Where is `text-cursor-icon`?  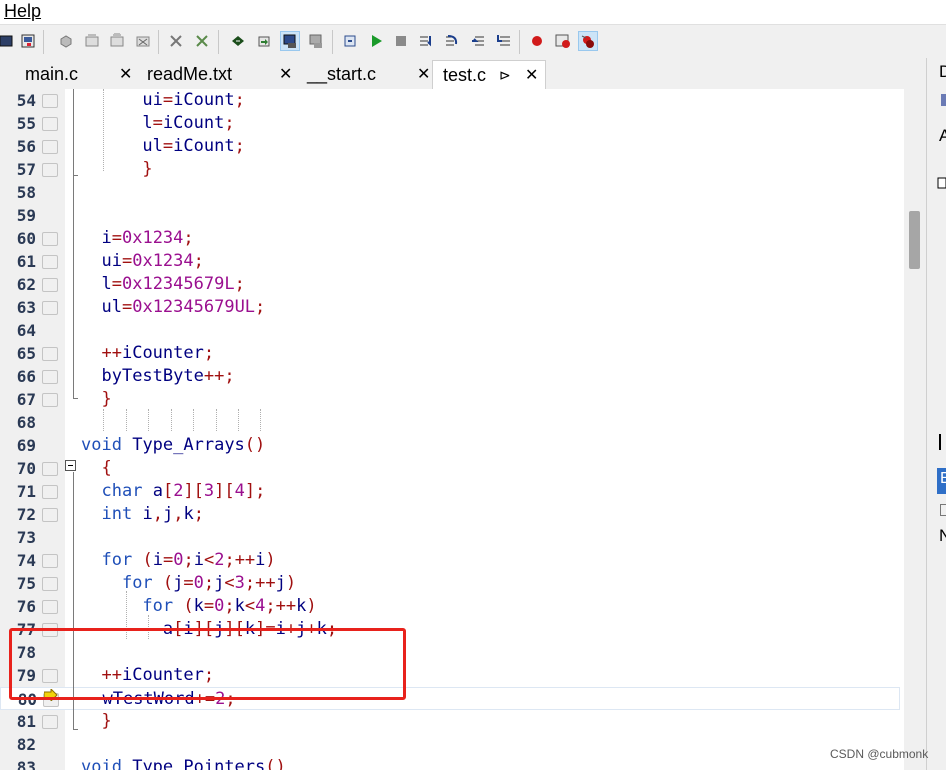
text-cursor-icon is located at coordinates (940, 442).